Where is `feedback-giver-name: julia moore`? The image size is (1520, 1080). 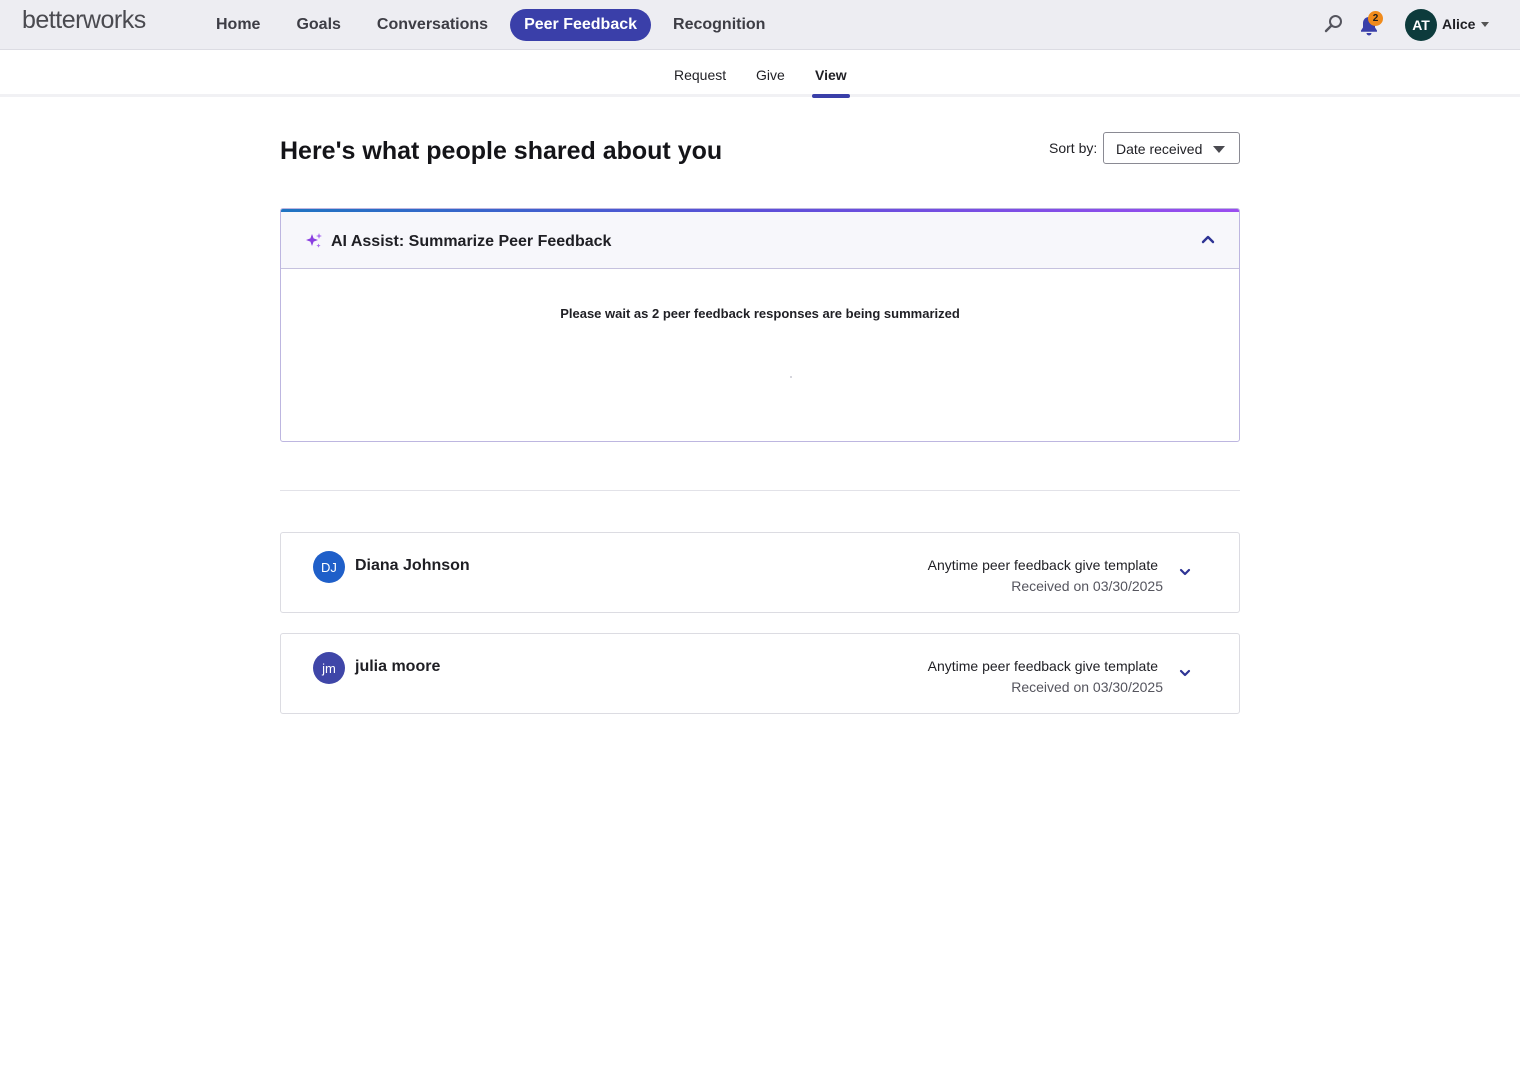
feedback-giver-name: julia moore is located at coordinates (398, 666).